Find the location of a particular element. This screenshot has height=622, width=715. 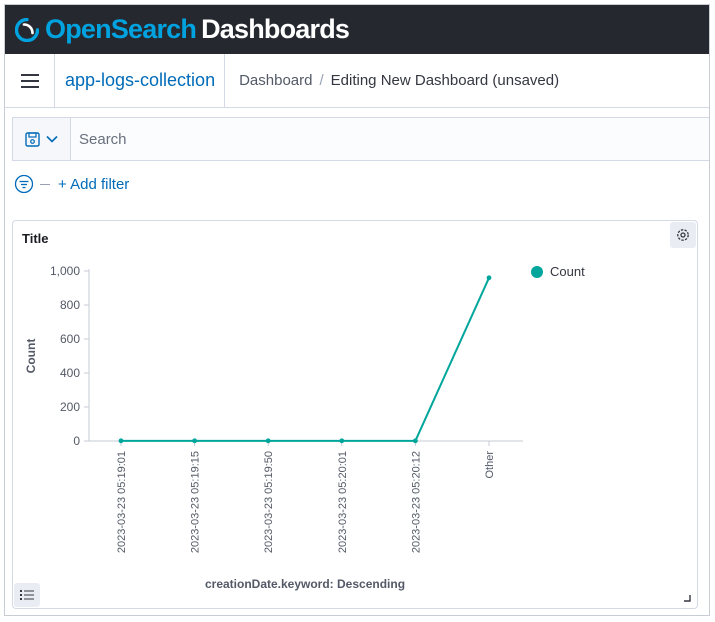

y-tick-label: 600 is located at coordinates (70, 339).